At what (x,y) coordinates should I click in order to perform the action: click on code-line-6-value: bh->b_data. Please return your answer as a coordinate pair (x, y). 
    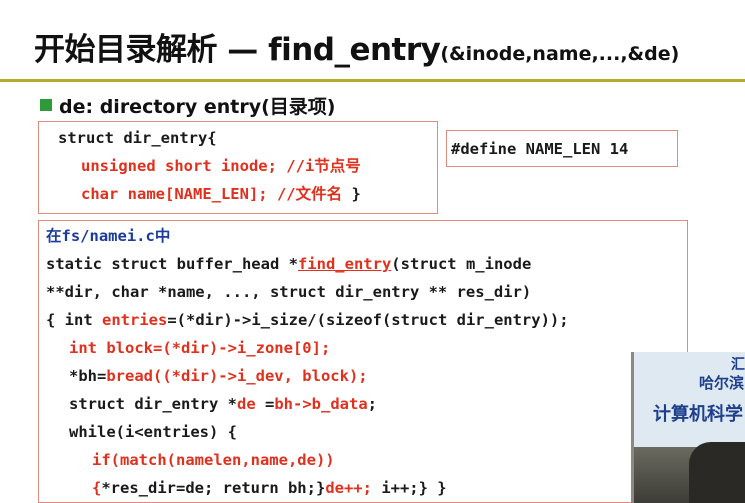
    Looking at the image, I should click on (321, 404).